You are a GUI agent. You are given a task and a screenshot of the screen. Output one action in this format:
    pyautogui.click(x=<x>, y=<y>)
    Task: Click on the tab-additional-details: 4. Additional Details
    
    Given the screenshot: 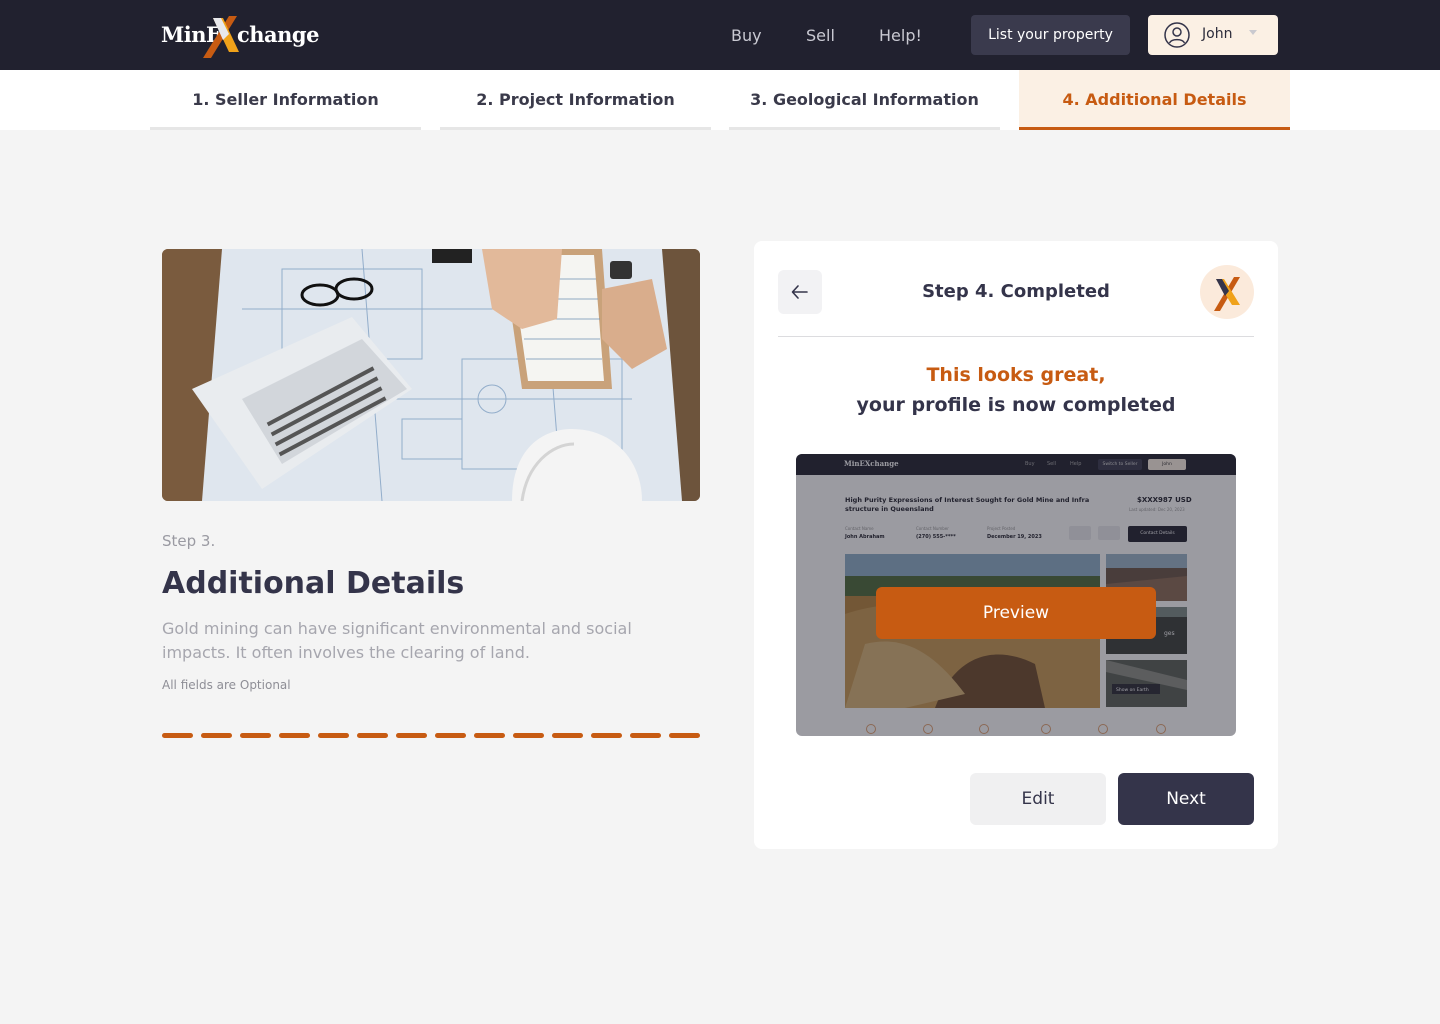 What is the action you would take?
    pyautogui.click(x=1154, y=100)
    